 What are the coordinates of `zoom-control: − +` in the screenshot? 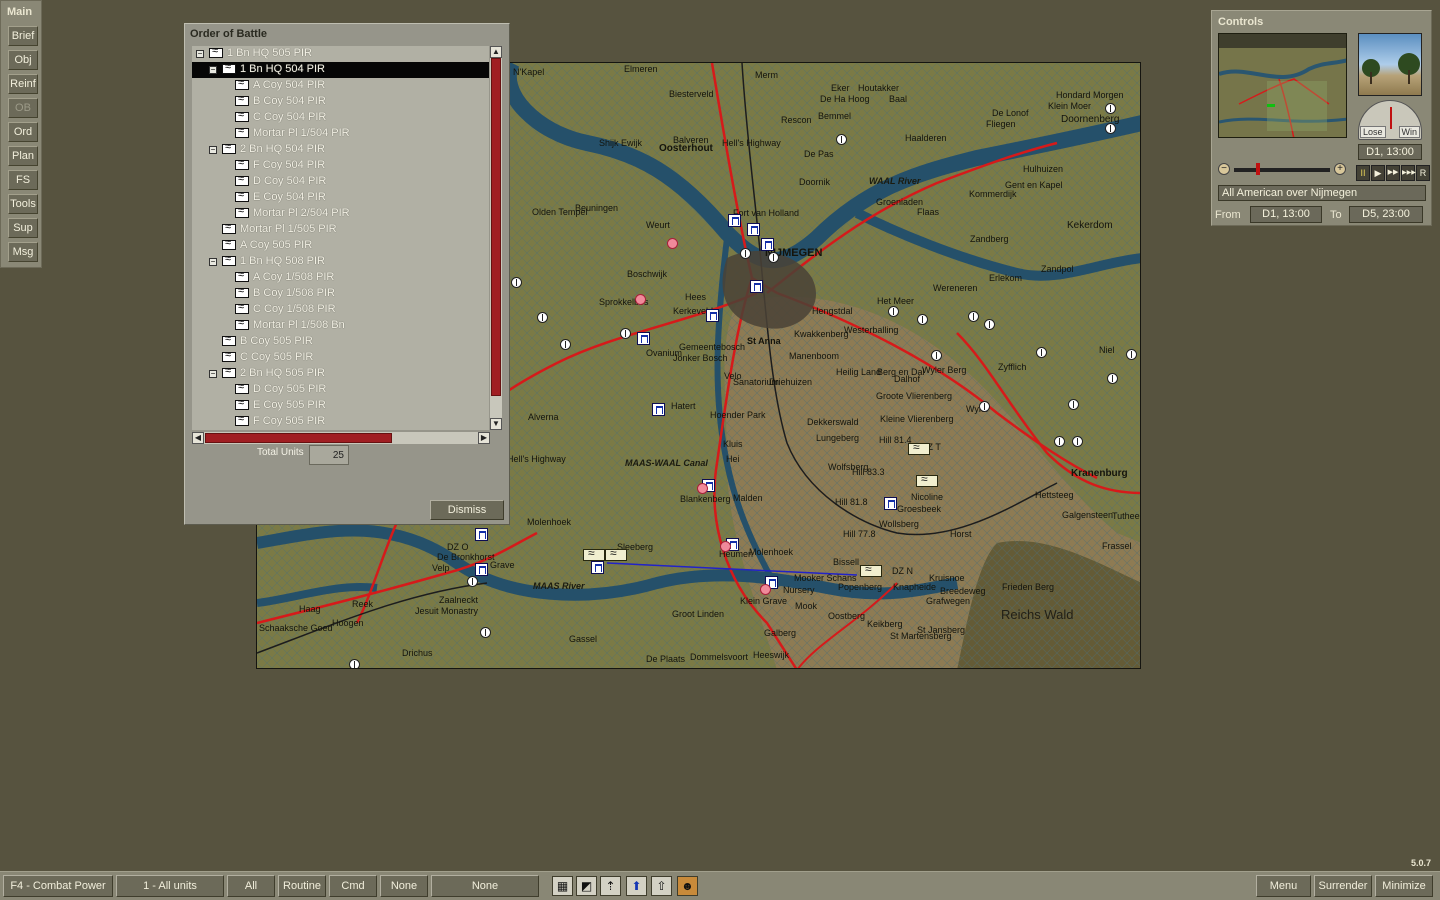 It's located at (1282, 170).